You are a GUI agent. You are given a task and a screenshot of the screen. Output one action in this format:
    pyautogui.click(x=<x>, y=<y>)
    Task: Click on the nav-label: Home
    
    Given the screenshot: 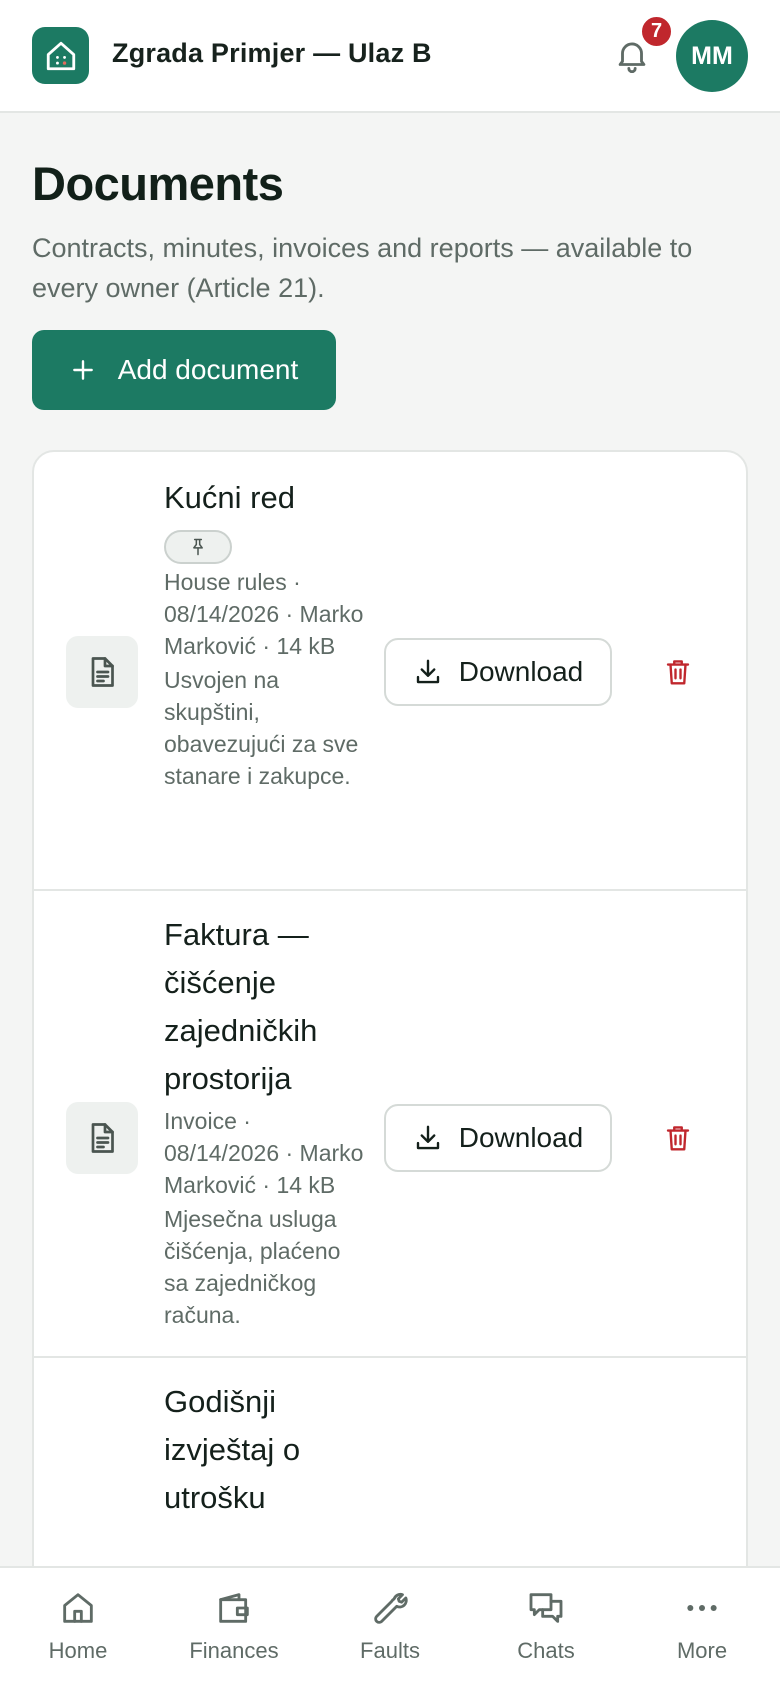 What is the action you would take?
    pyautogui.click(x=78, y=1650)
    